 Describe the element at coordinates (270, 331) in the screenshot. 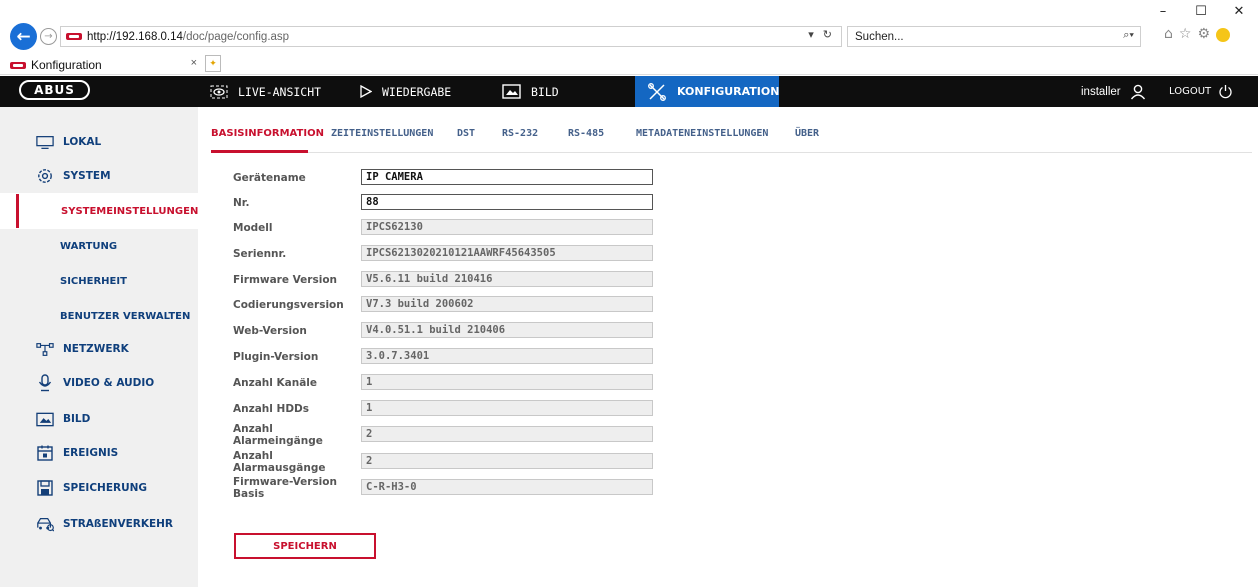

I see `field-label: Web-Version` at that location.